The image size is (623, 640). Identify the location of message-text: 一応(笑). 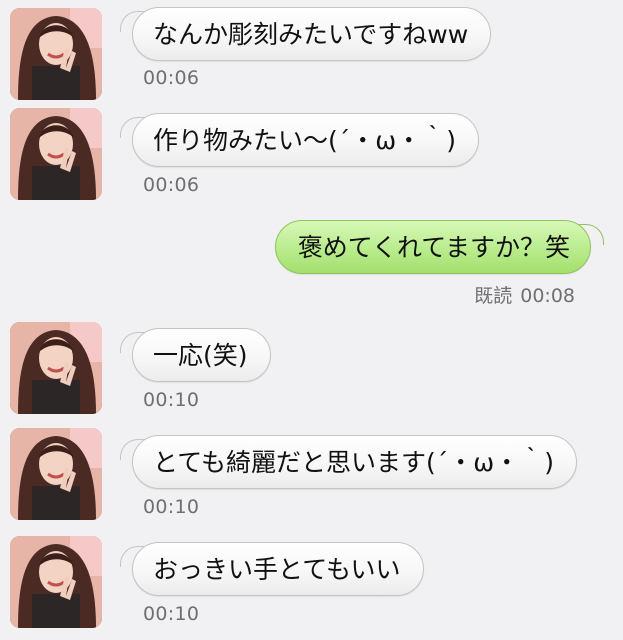
(200, 355).